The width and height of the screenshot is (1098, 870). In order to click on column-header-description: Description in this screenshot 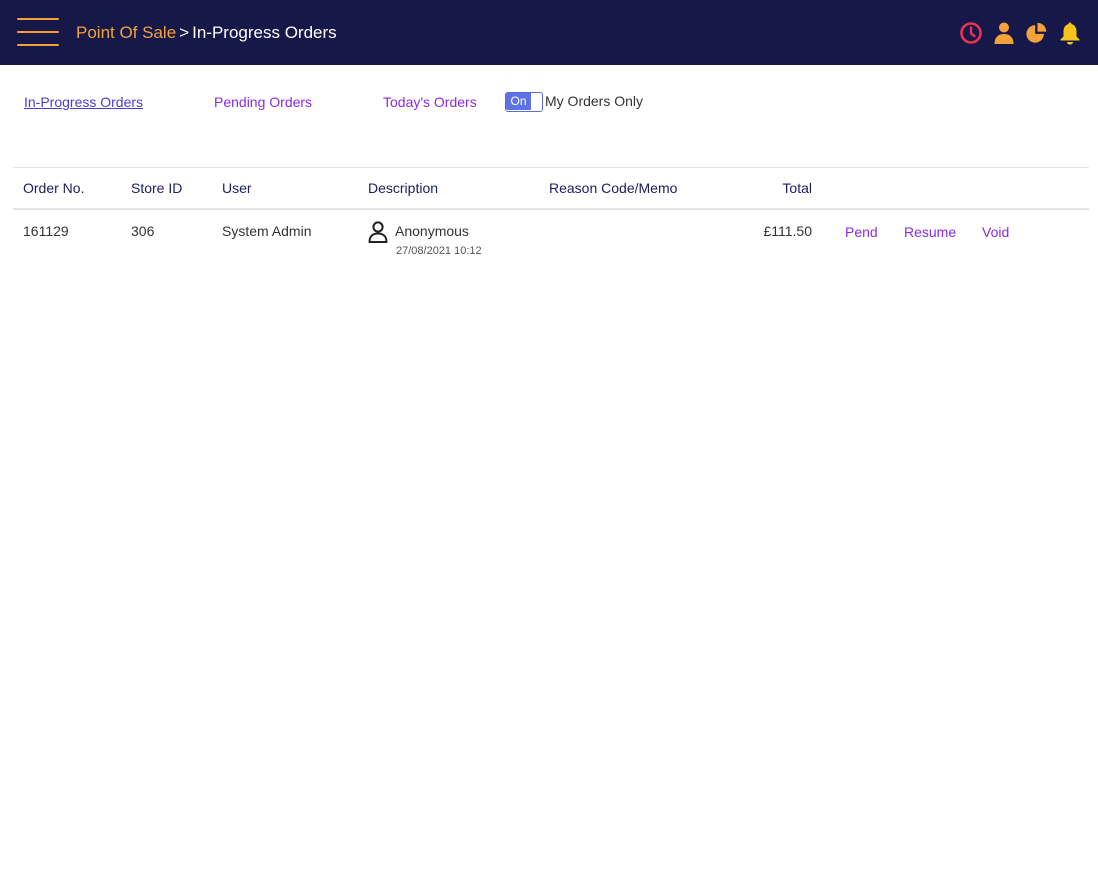, I will do `click(403, 188)`.